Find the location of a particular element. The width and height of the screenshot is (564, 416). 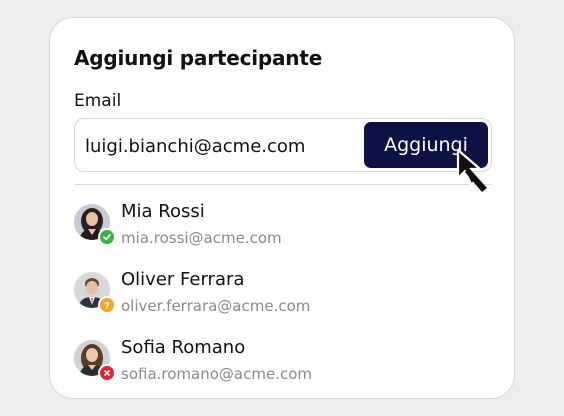

email-input-group: Aggiungi is located at coordinates (283, 145).